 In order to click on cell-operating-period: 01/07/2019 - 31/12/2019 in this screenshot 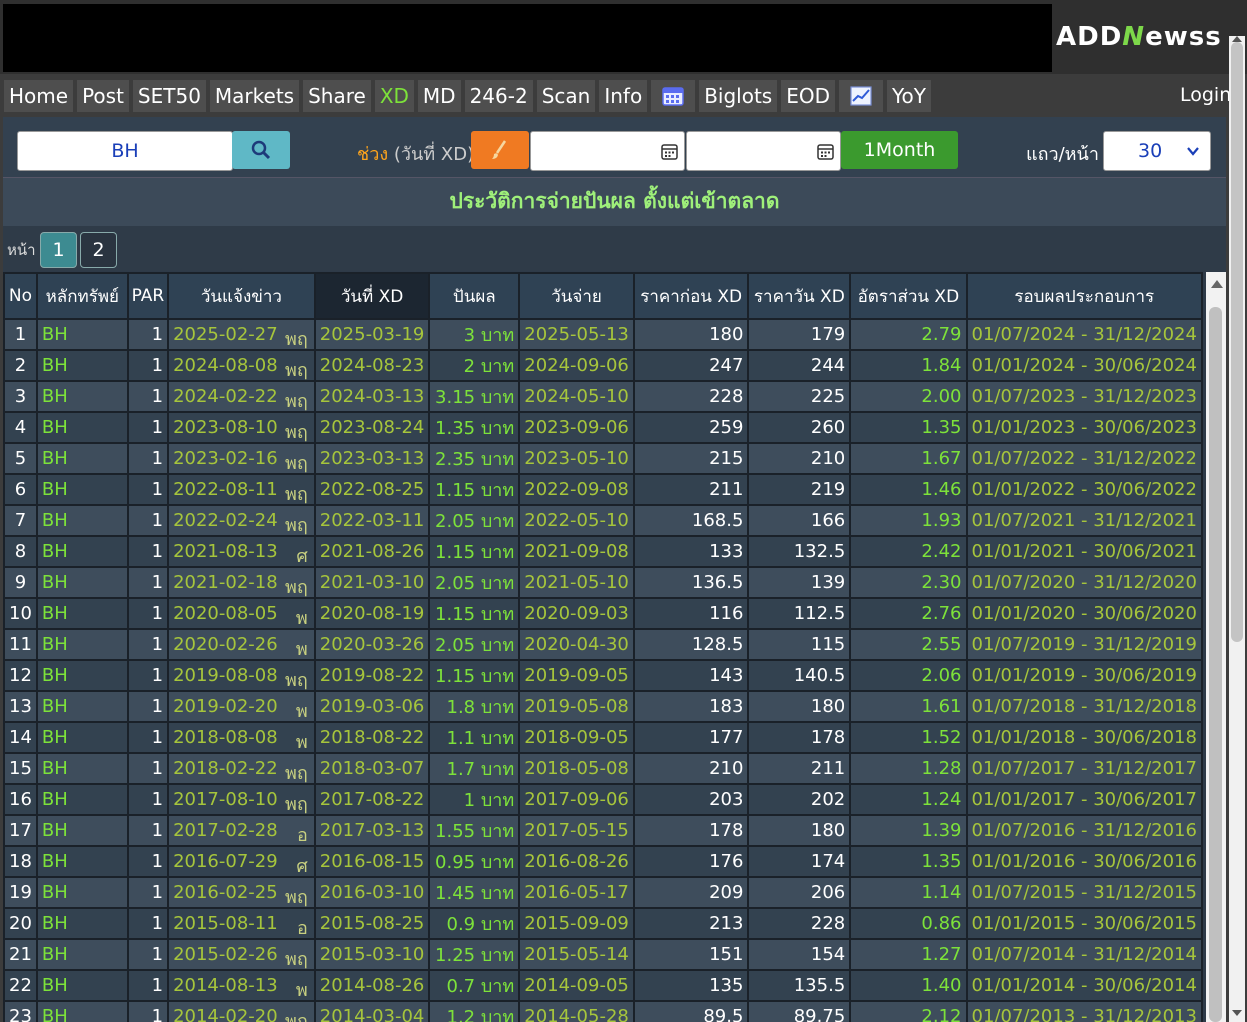, I will do `click(1084, 644)`.